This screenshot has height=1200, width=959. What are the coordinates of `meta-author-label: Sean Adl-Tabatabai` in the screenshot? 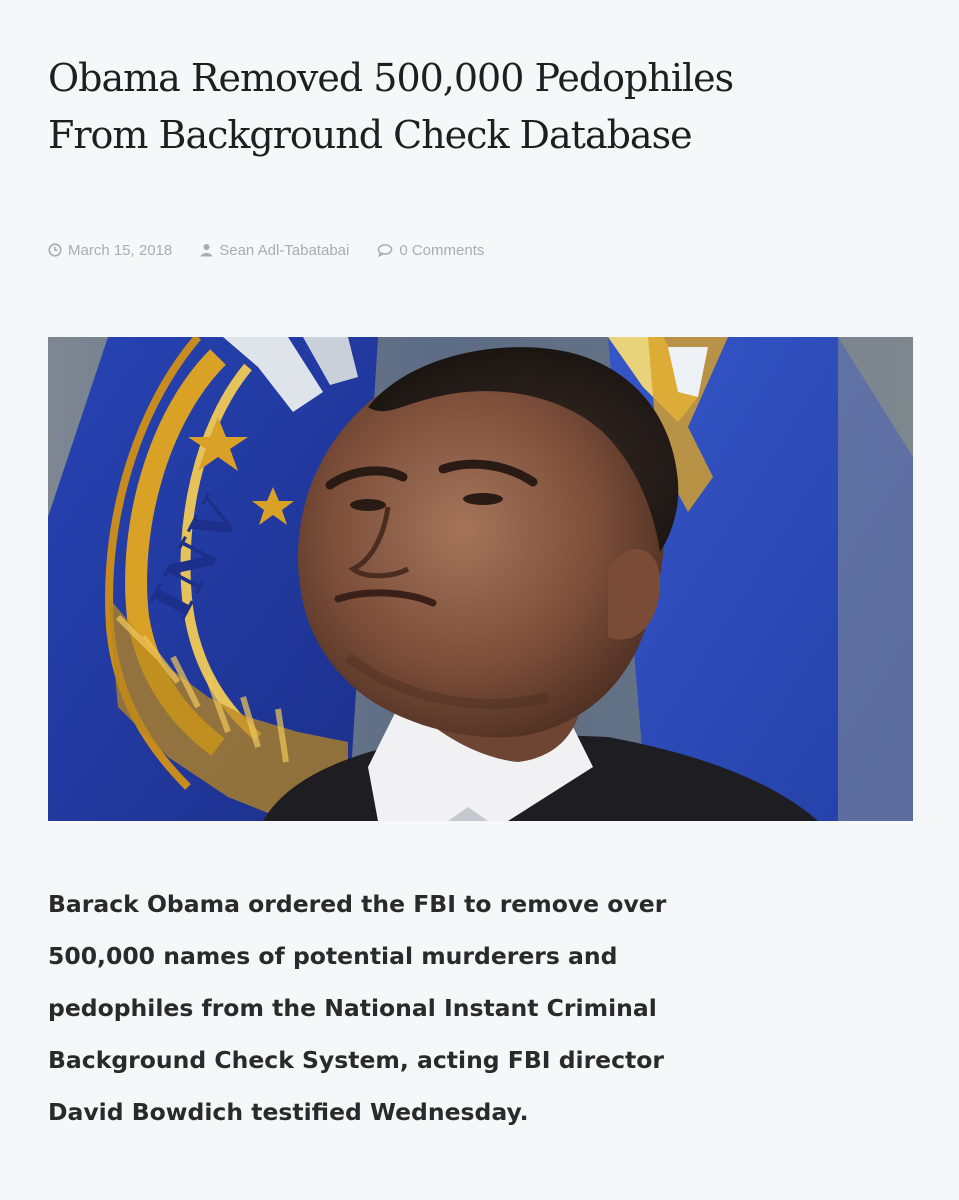 It's located at (284, 250).